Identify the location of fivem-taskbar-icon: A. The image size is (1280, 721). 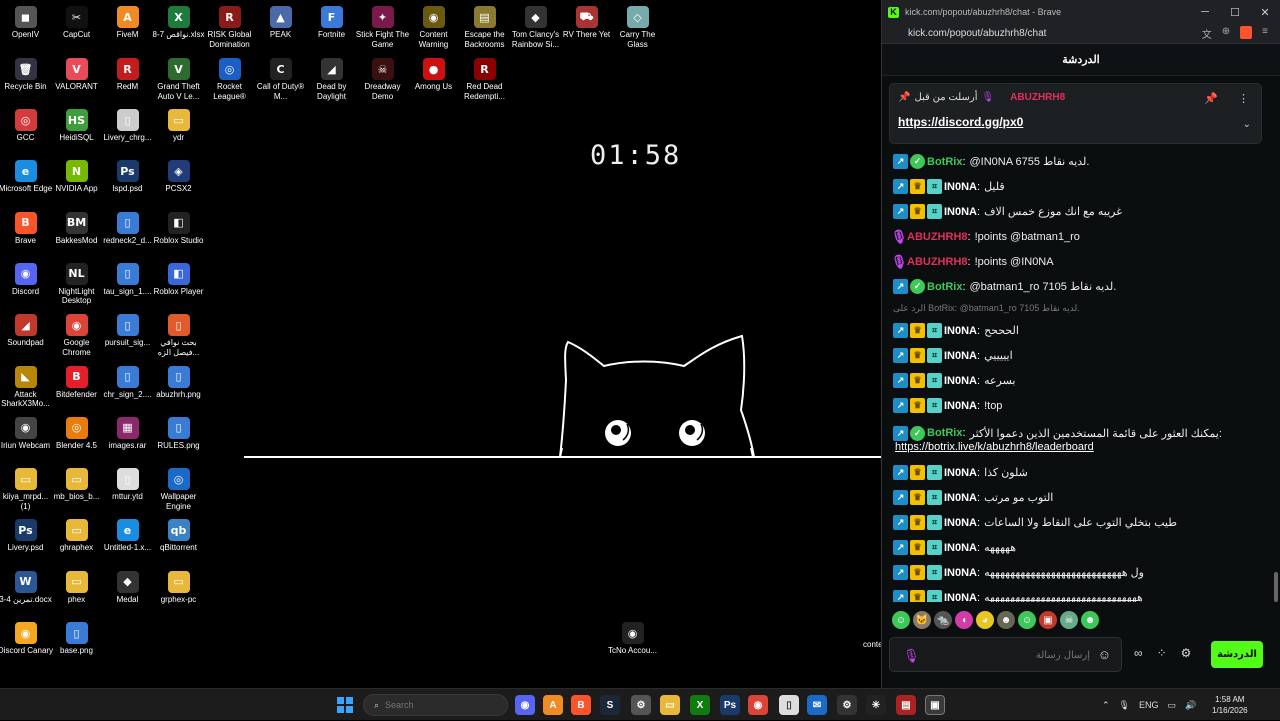
(553, 705).